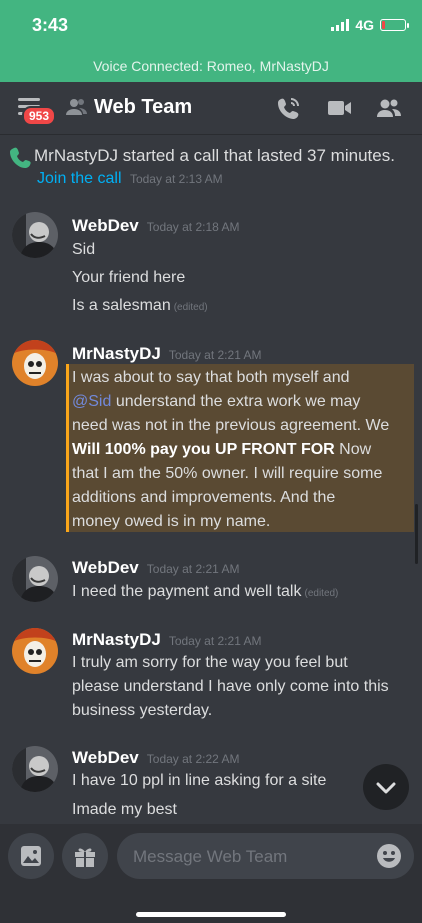 This screenshot has width=422, height=923. I want to click on message-timestamp: Today at 2:22 AM, so click(193, 759).